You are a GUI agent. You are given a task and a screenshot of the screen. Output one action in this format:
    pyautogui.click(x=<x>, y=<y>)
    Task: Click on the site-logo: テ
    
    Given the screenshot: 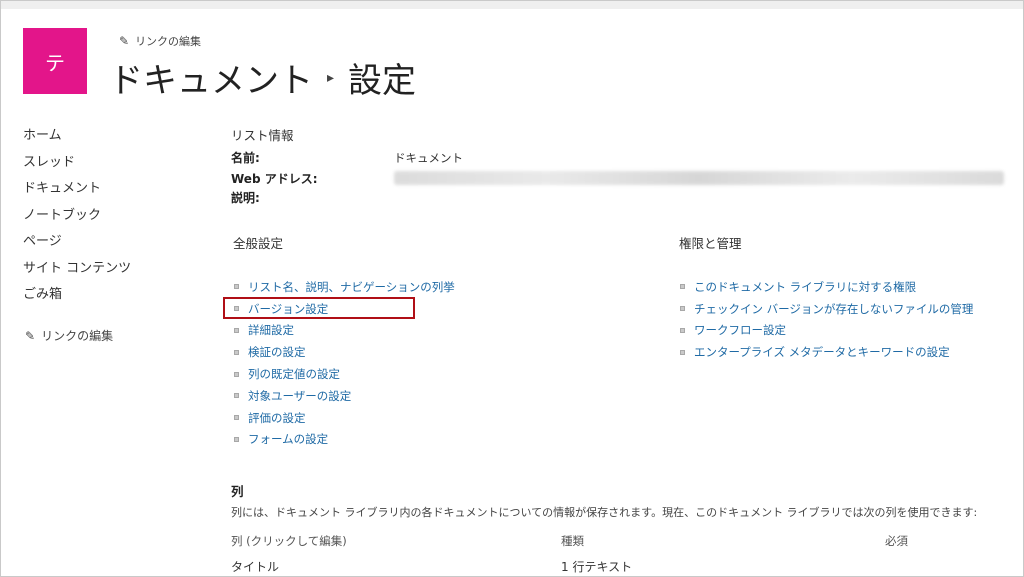 What is the action you would take?
    pyautogui.click(x=55, y=61)
    